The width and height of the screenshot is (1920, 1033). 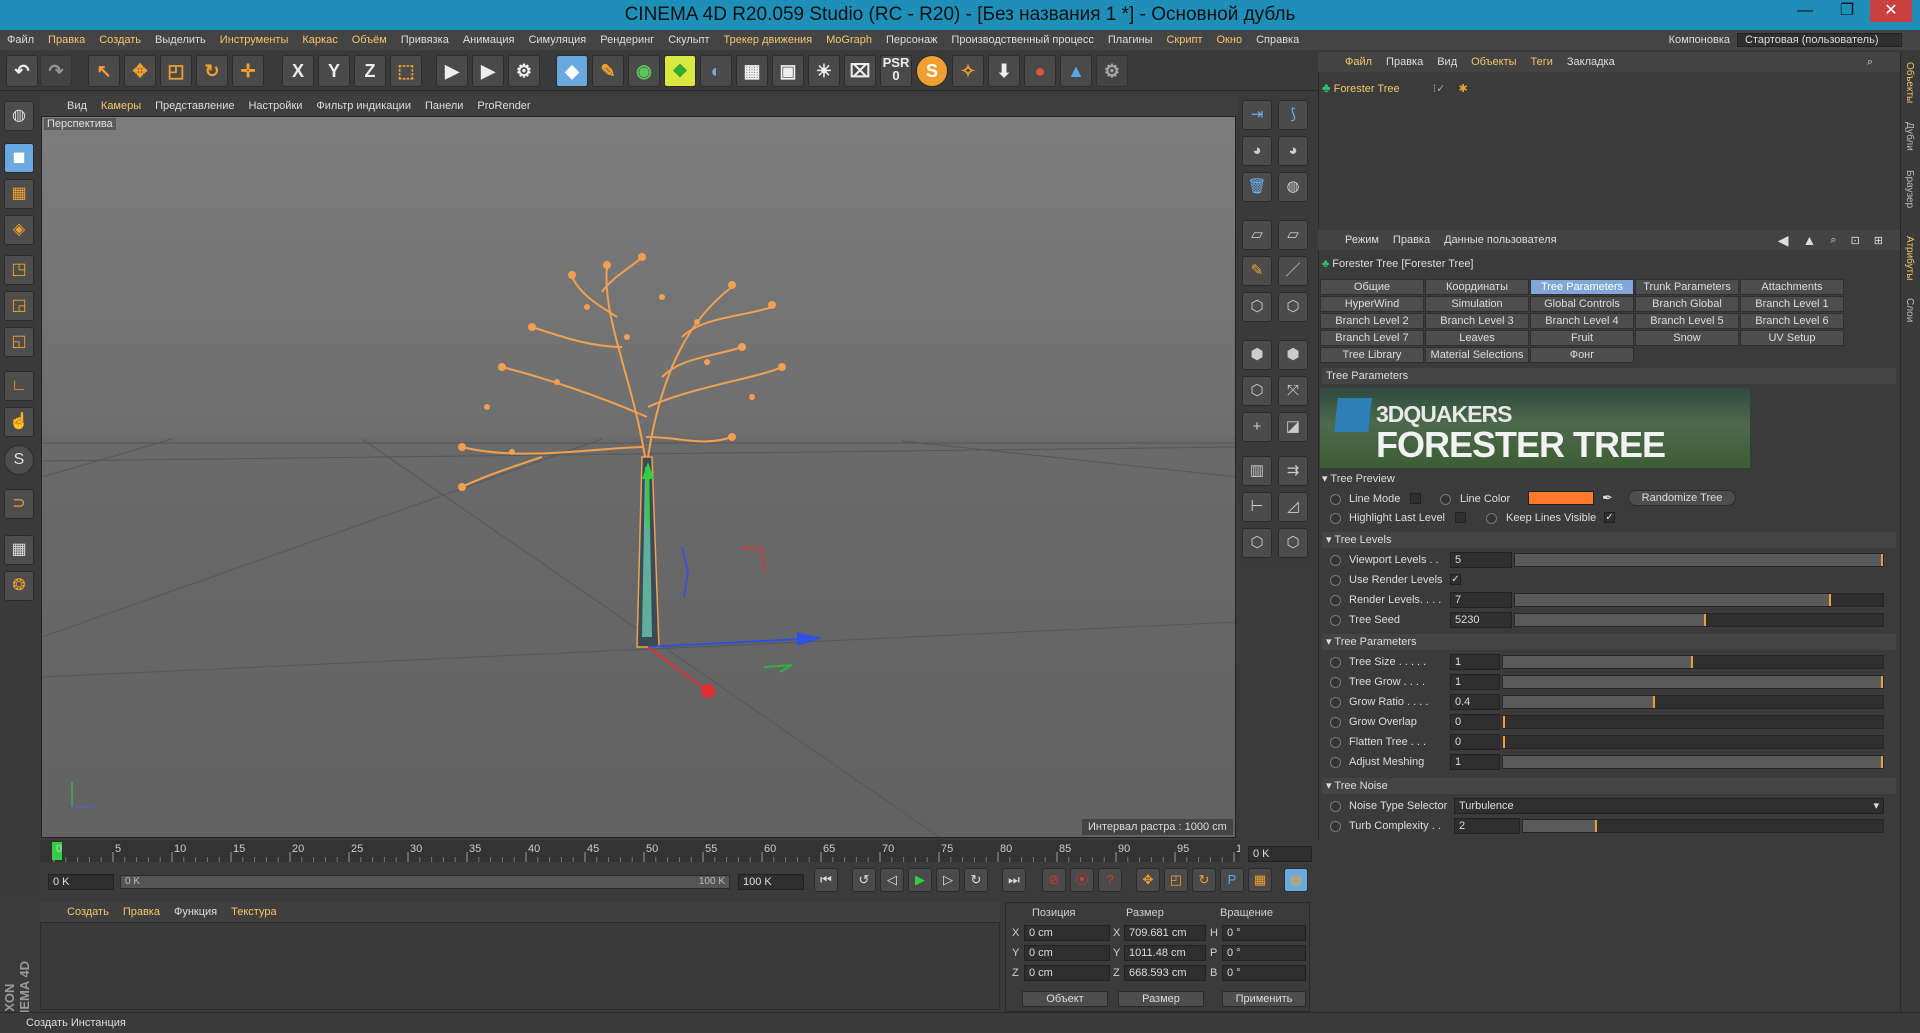 What do you see at coordinates (1372, 287) in the screenshot?
I see `tab-basic: Общие` at bounding box center [1372, 287].